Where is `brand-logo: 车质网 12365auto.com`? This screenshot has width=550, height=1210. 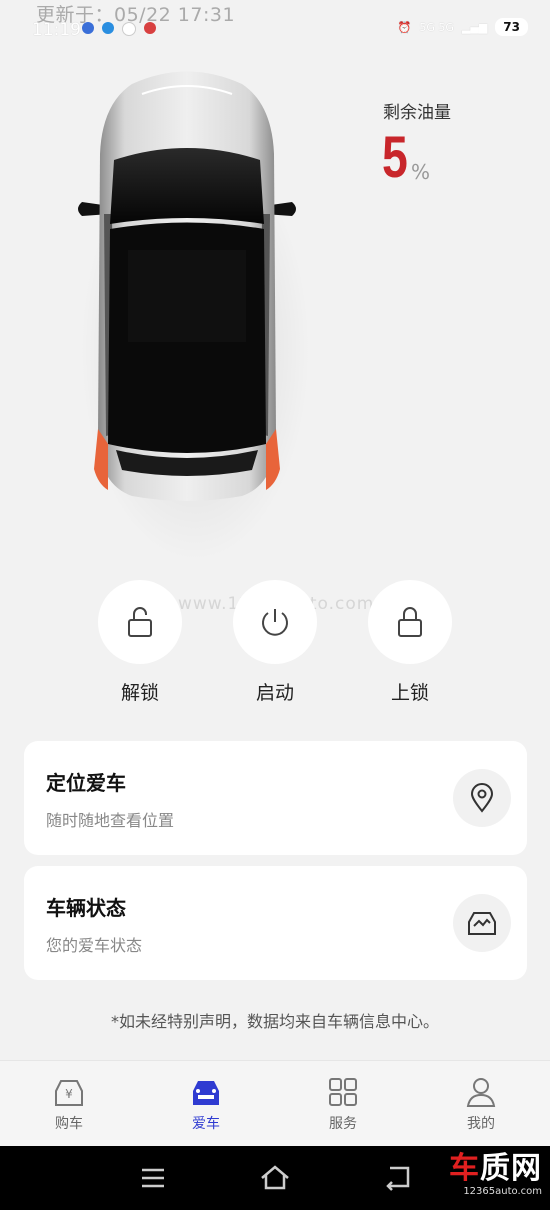
brand-logo: 车质网 12365auto.com is located at coordinates (495, 1175).